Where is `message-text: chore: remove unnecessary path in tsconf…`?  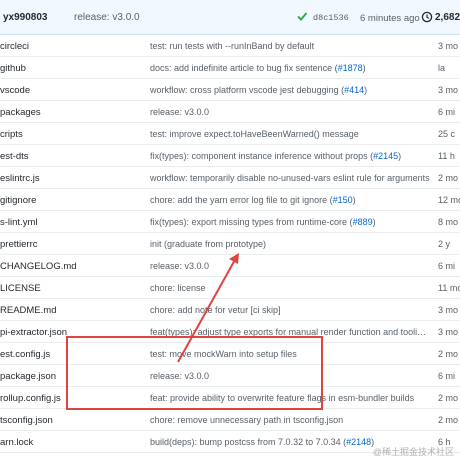 message-text: chore: remove unnecessary path in tsconf… is located at coordinates (246, 420).